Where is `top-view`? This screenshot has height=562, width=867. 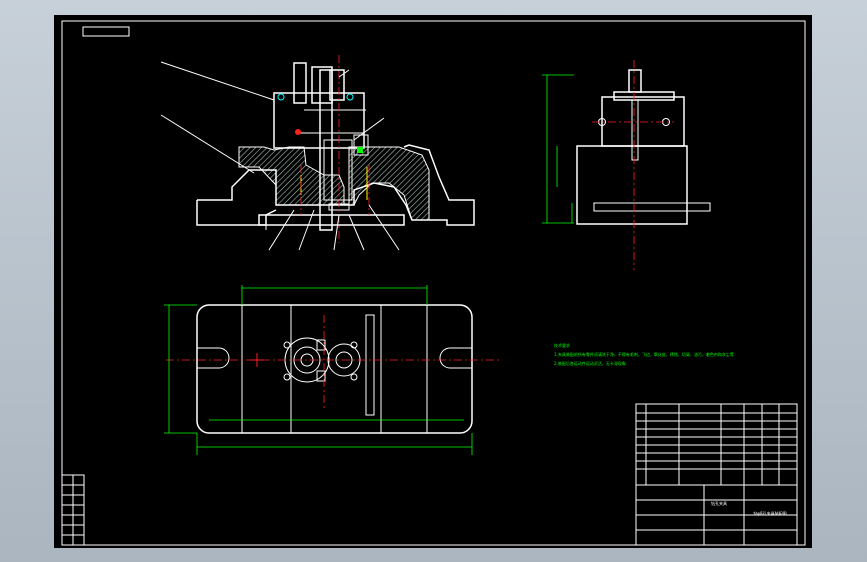
top-view is located at coordinates (331, 370).